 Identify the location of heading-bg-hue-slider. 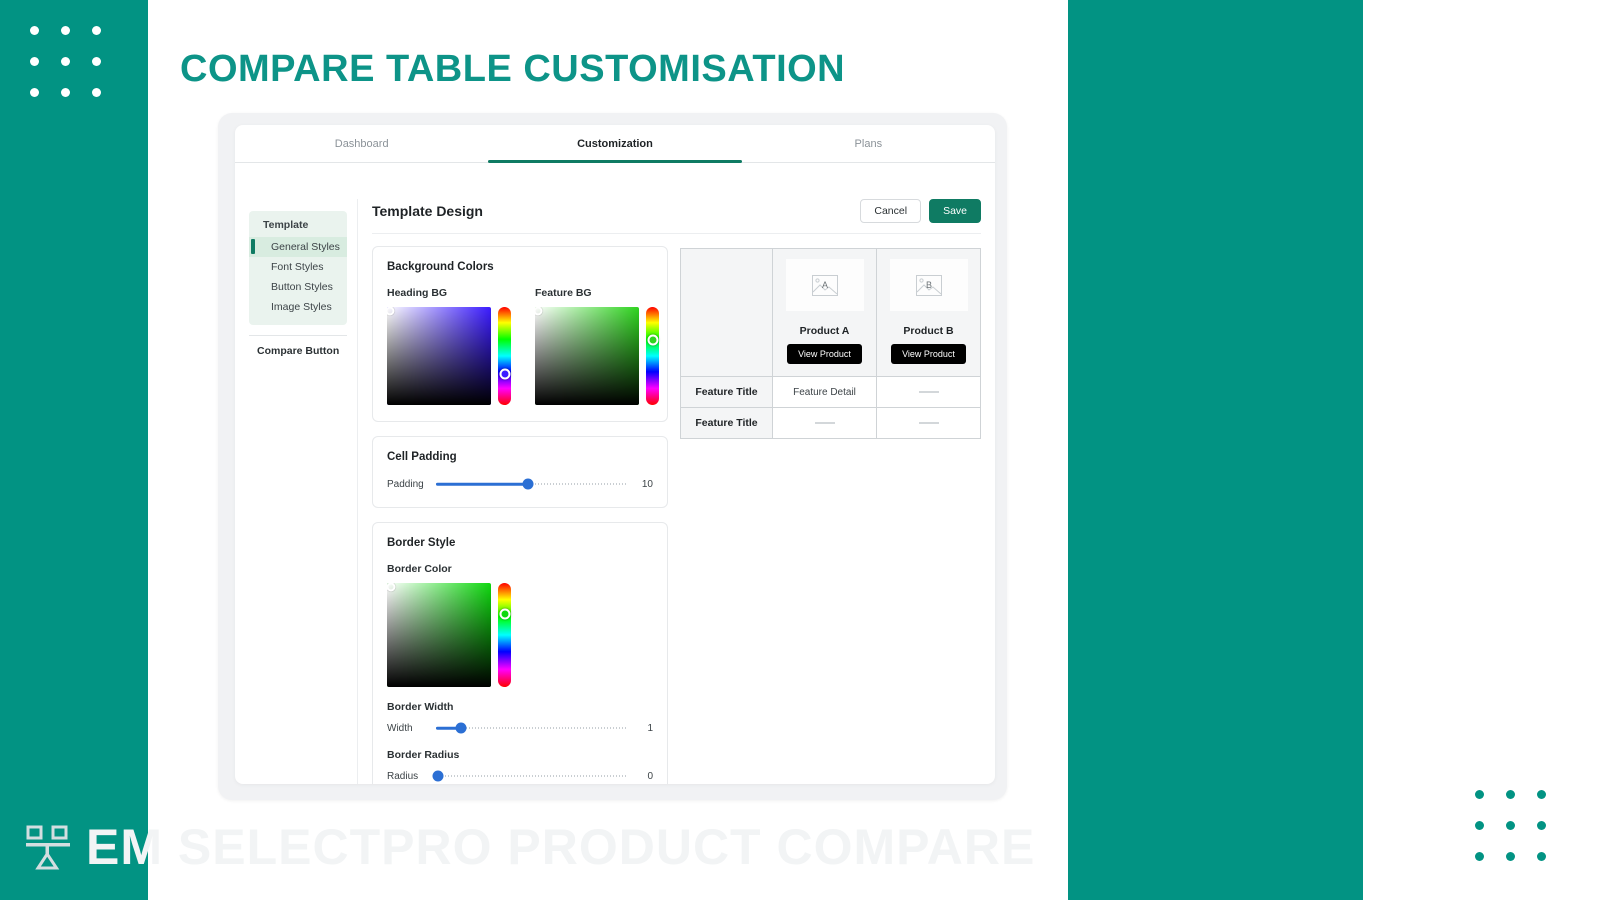
(504, 356).